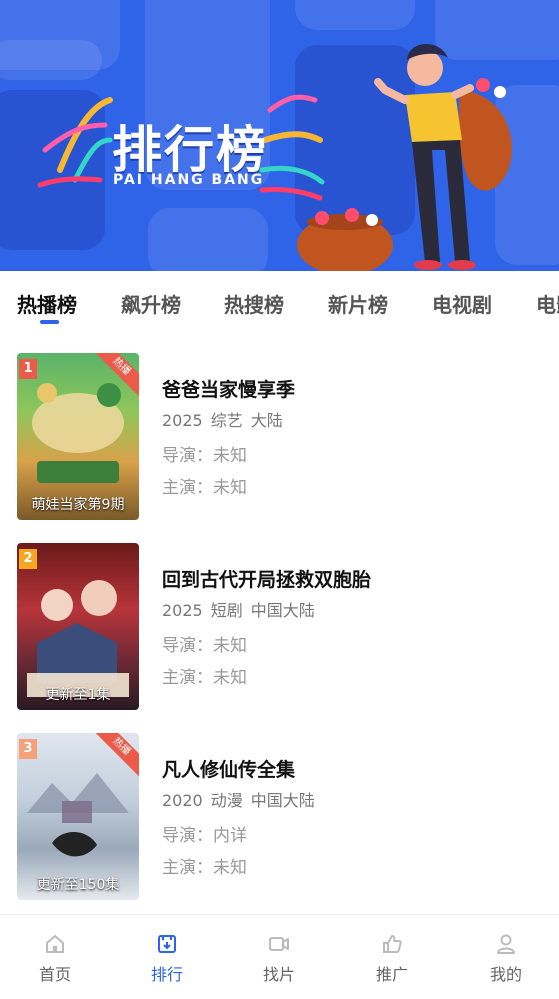 The width and height of the screenshot is (559, 999). I want to click on nav-home: 首页, so click(55, 959).